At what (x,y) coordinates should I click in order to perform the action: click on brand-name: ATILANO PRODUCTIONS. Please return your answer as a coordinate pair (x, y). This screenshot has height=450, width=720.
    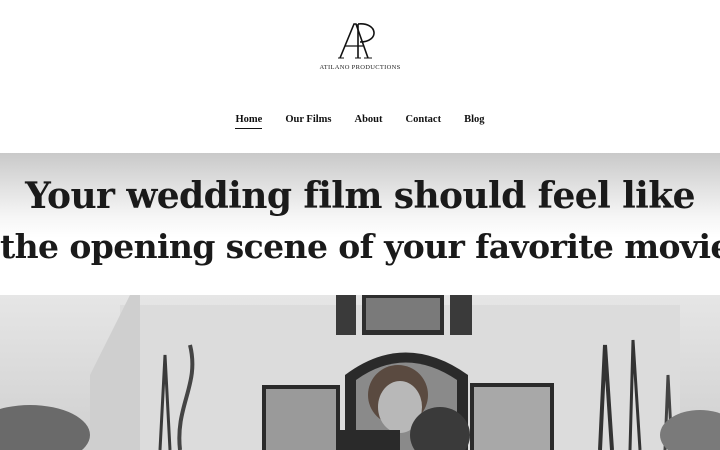
    Looking at the image, I should click on (360, 67).